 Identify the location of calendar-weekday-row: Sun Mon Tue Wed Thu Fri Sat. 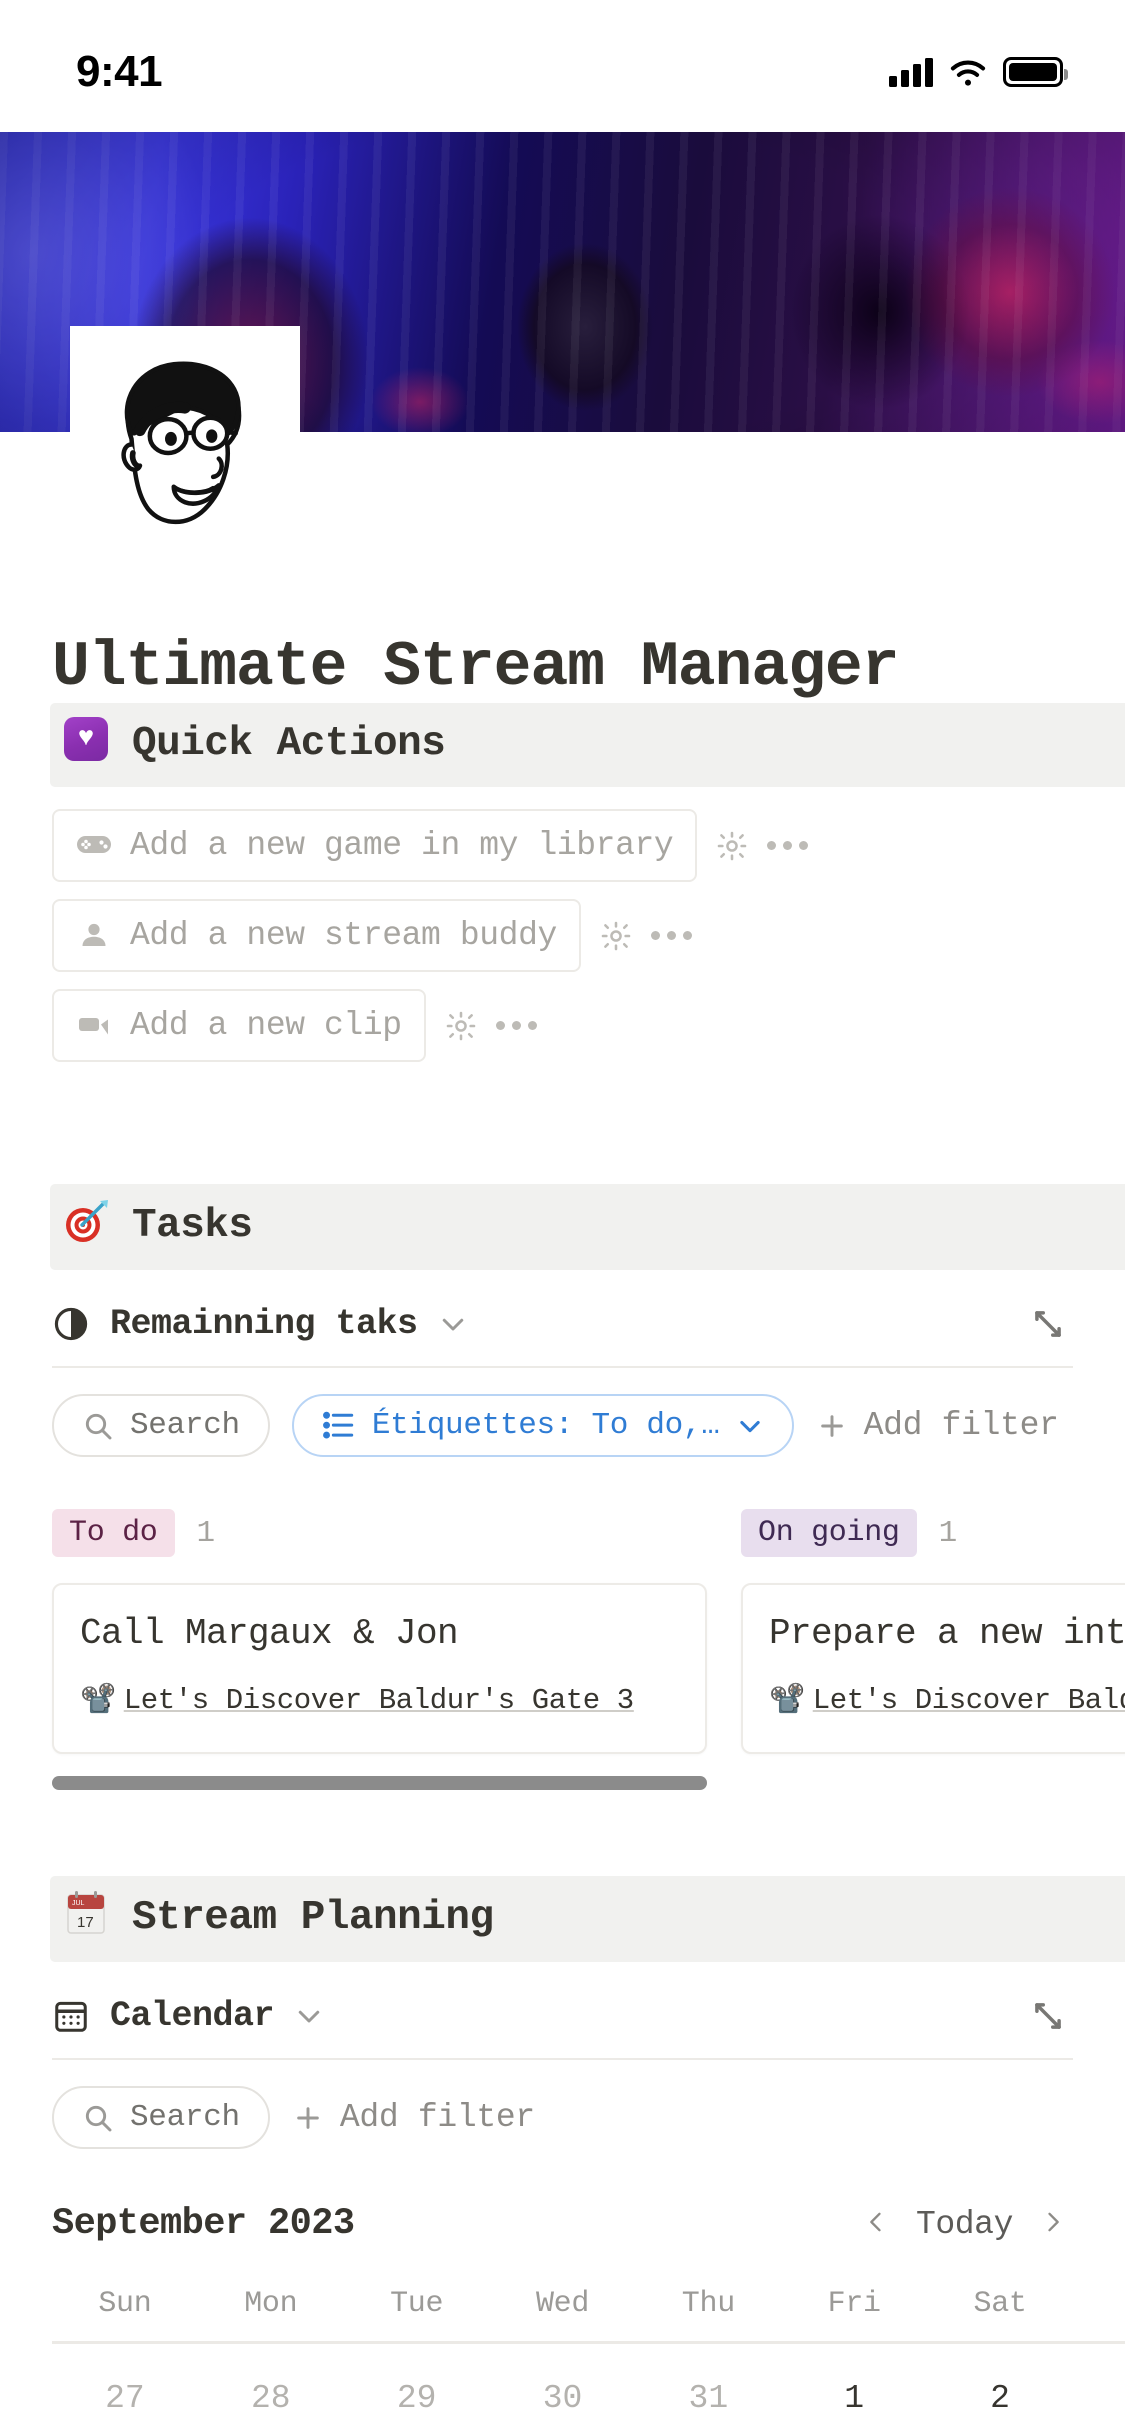
(588, 2304).